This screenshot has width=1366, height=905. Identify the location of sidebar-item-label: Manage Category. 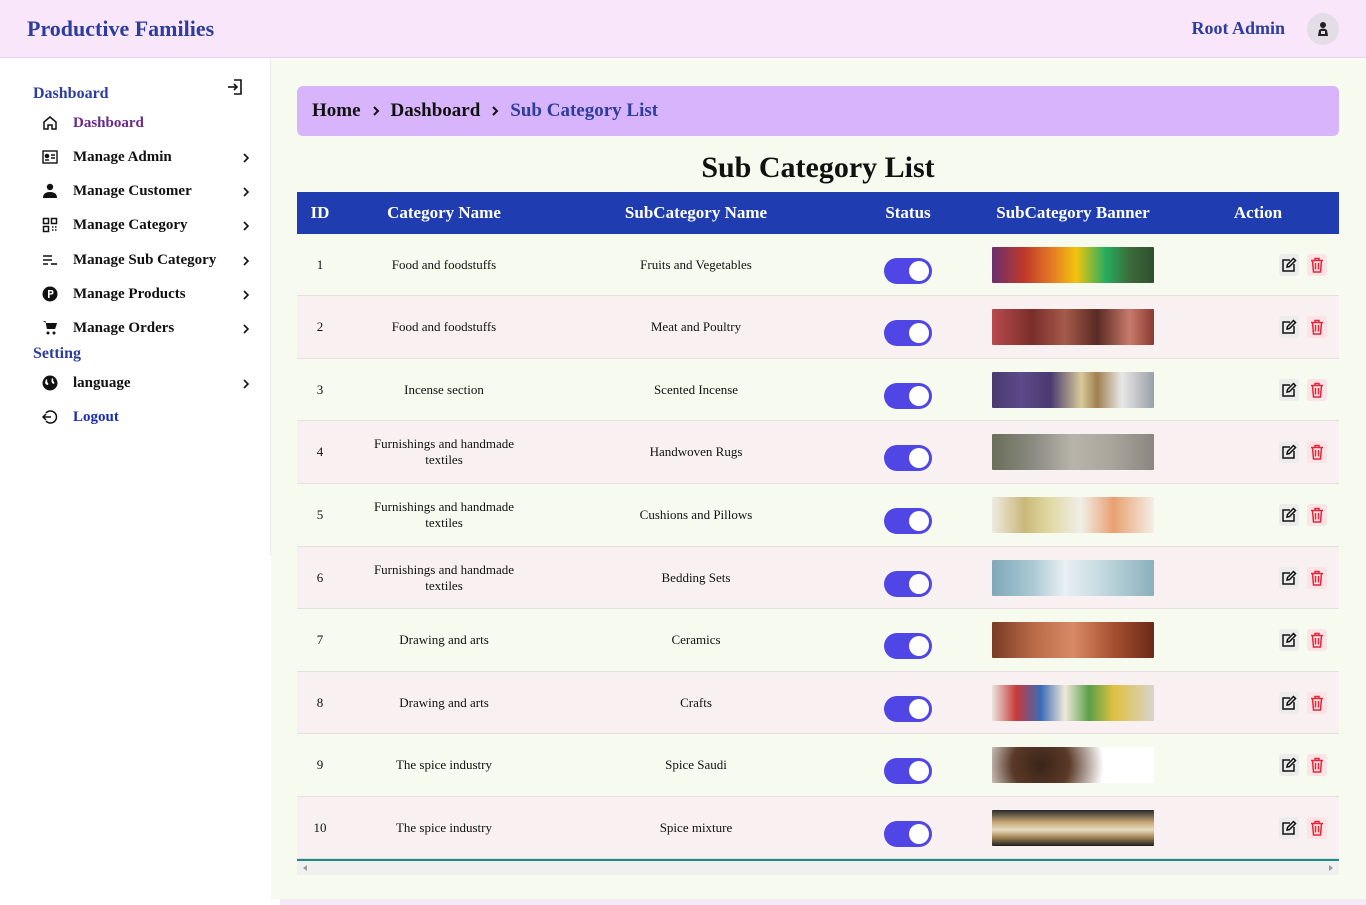
(130, 224).